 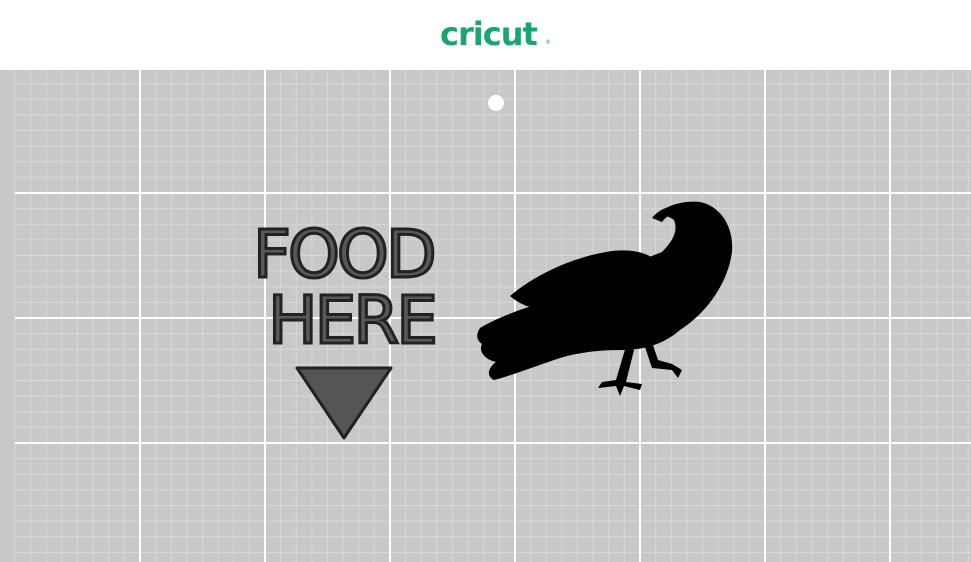 What do you see at coordinates (345, 254) in the screenshot?
I see `design-text-food: FOOD` at bounding box center [345, 254].